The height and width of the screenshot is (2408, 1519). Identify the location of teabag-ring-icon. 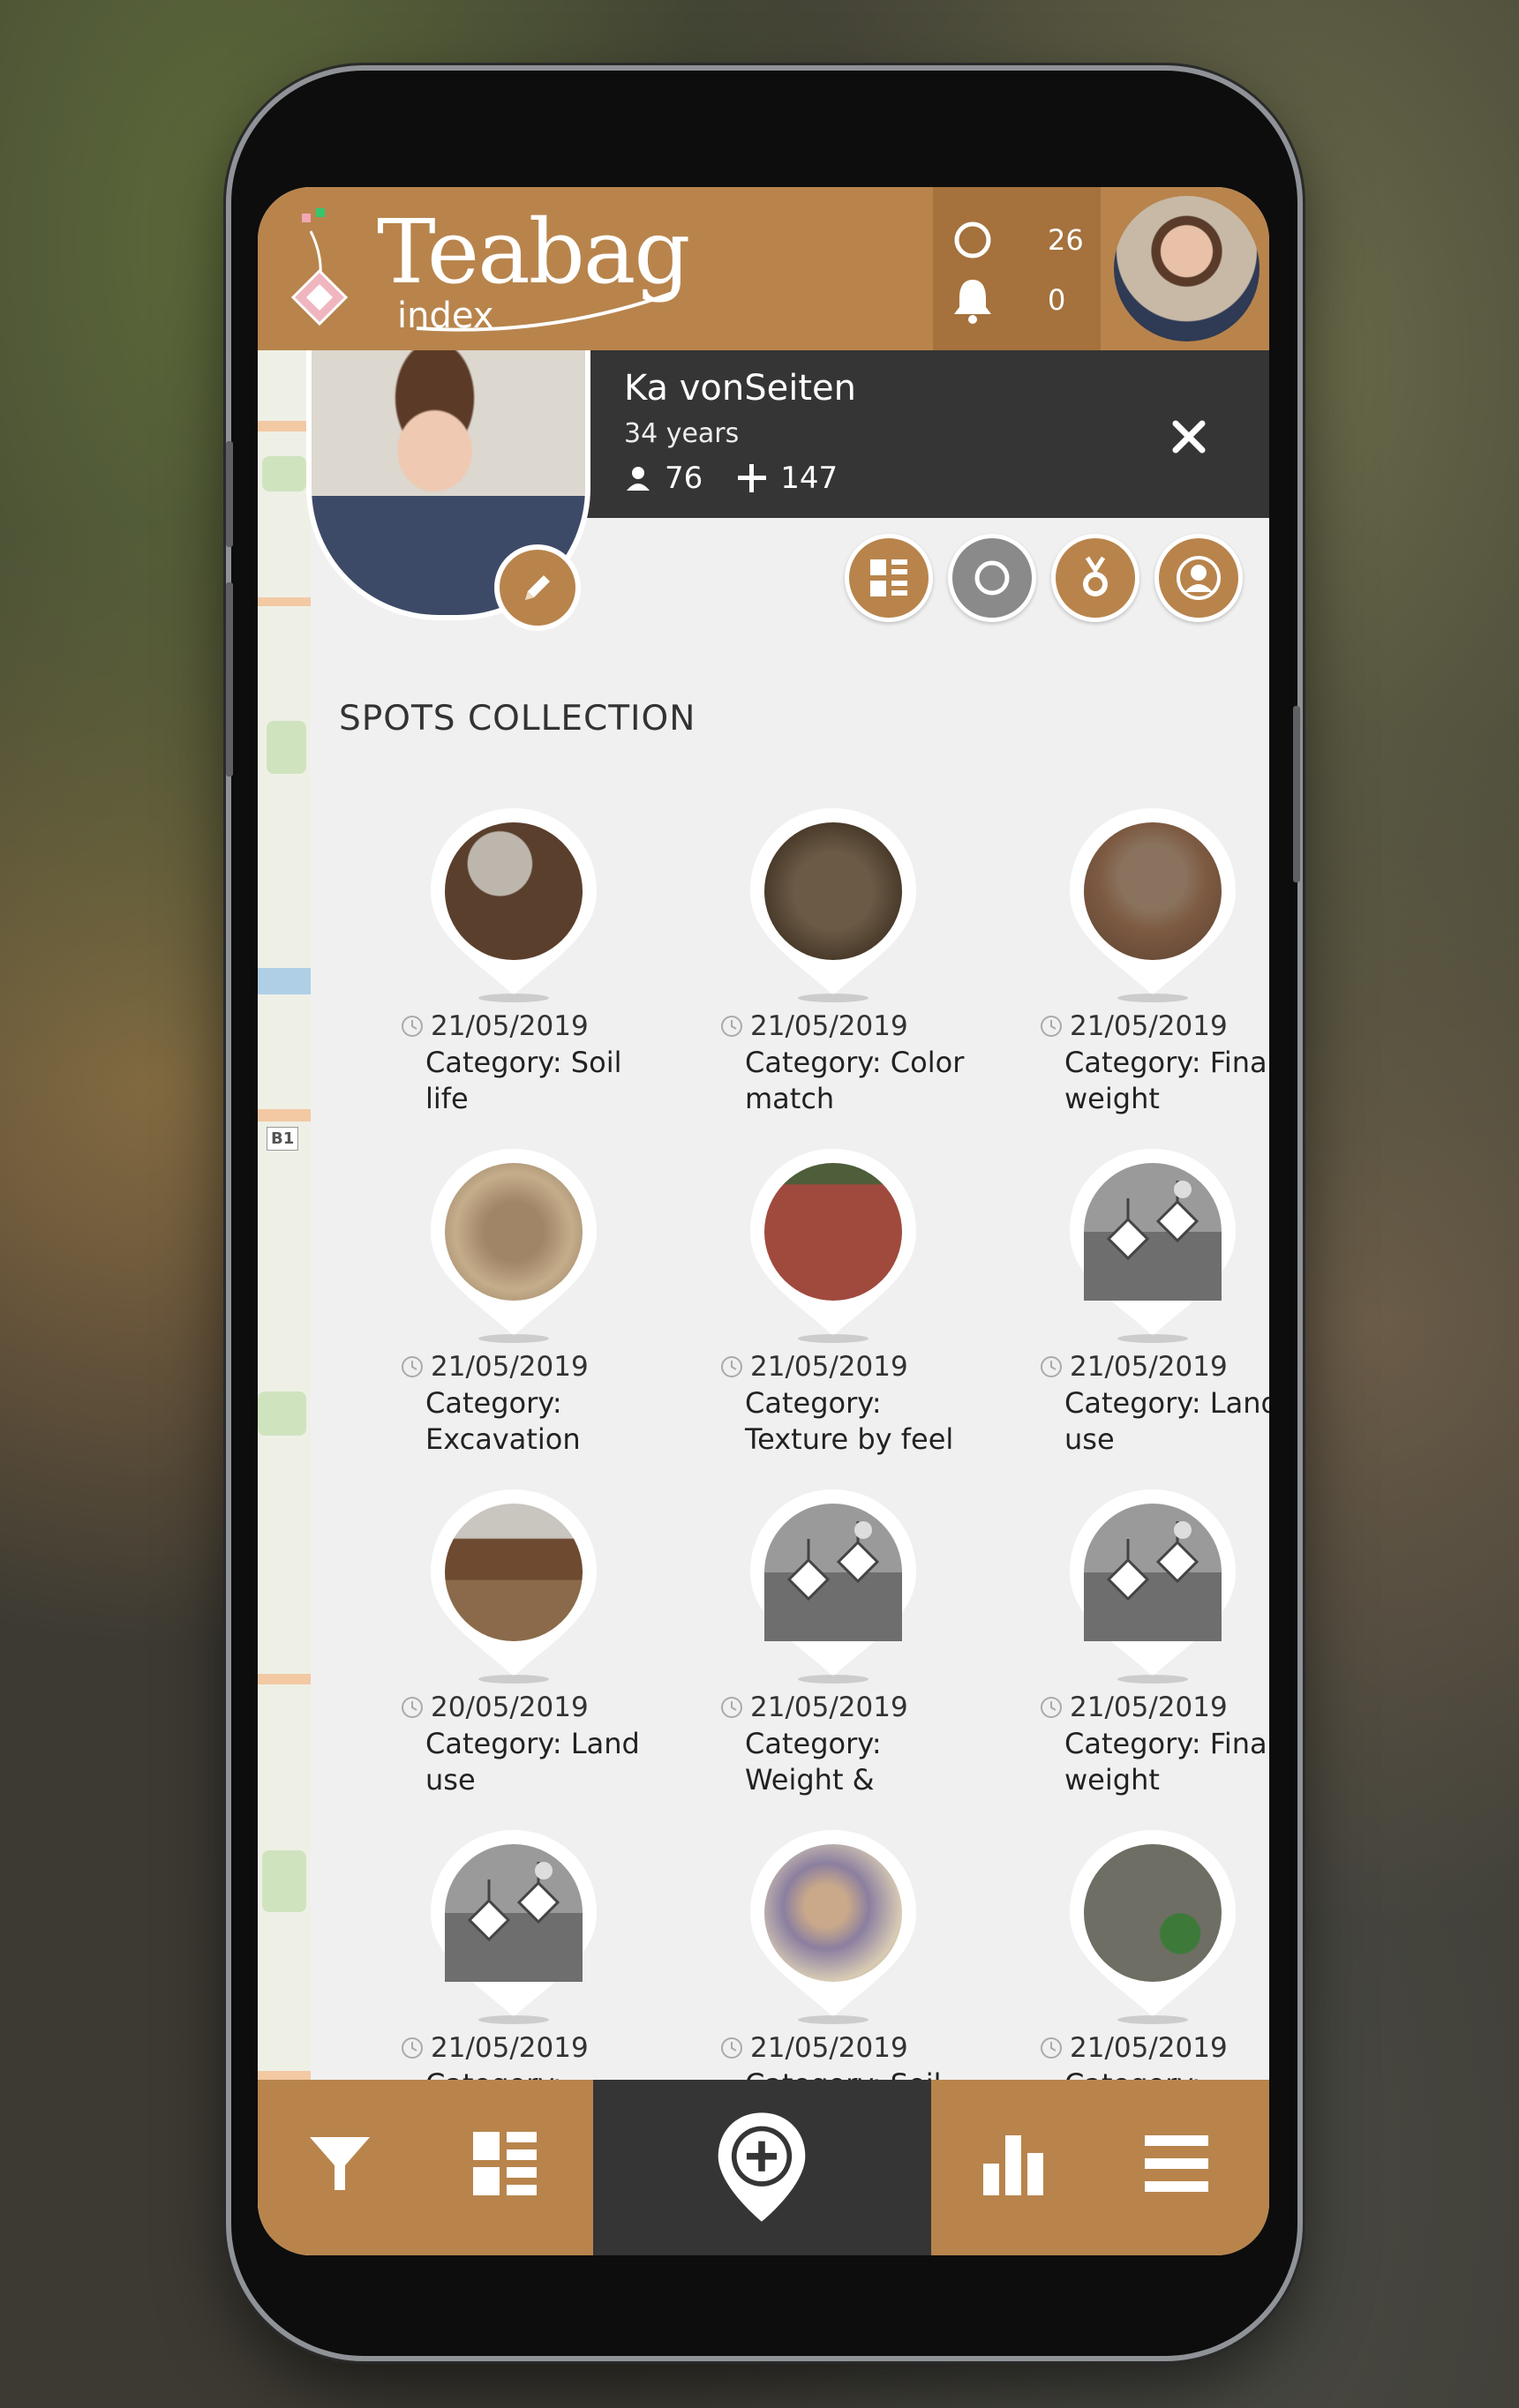
(992, 578).